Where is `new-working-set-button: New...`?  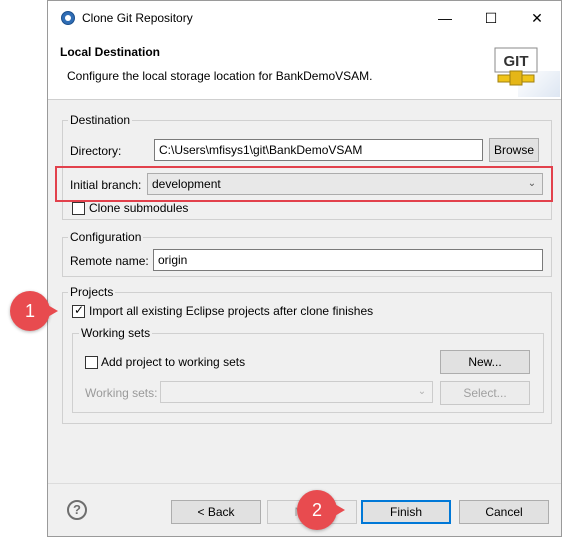 new-working-set-button: New... is located at coordinates (485, 362).